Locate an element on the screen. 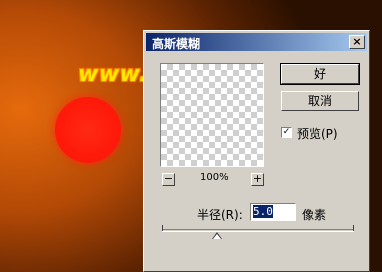  slider-end-right is located at coordinates (353, 228).